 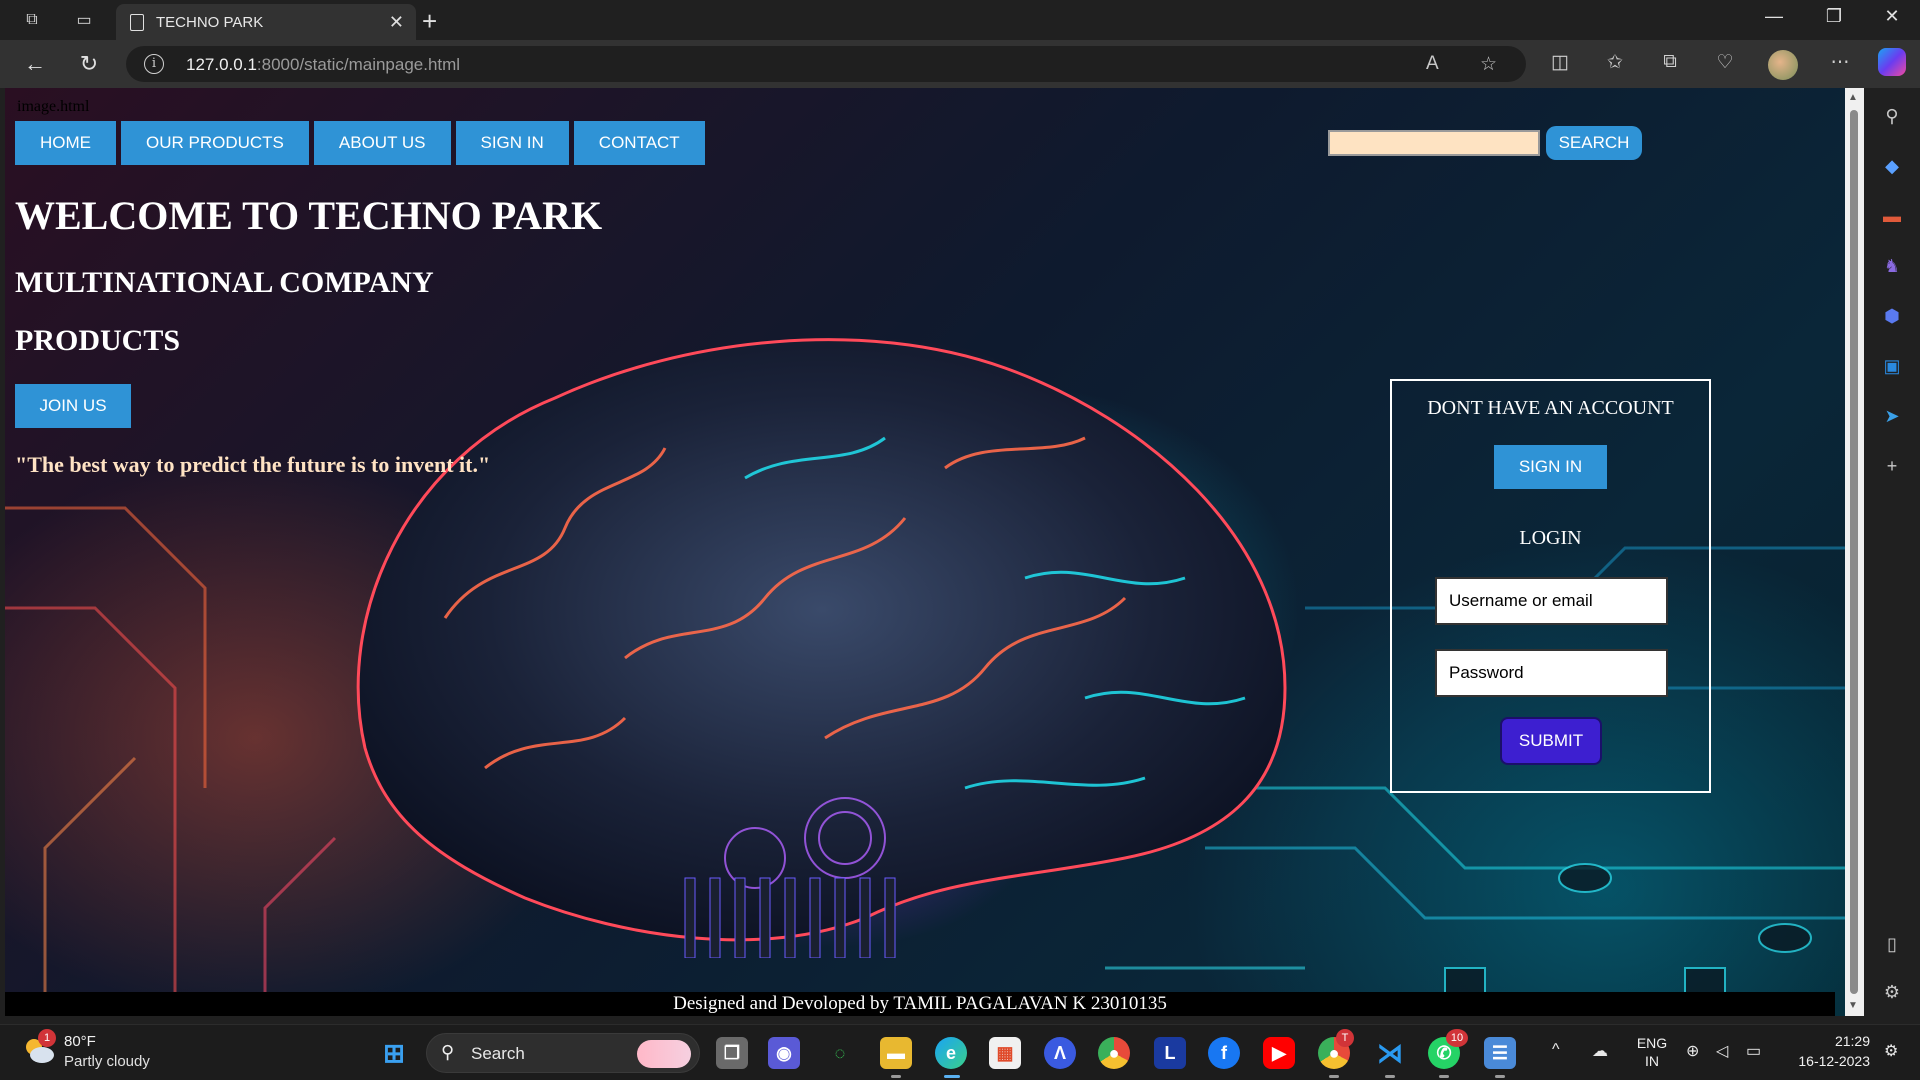 I want to click on join-us-button: JOIN US, so click(x=73, y=406).